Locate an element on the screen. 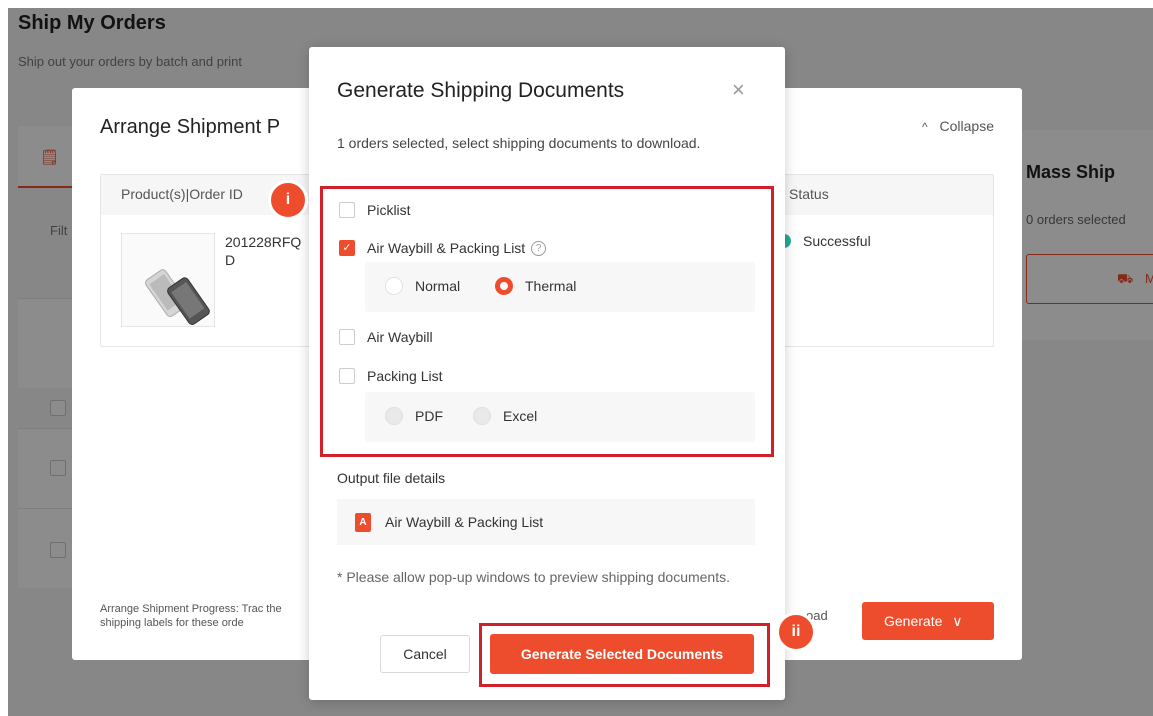 The height and width of the screenshot is (716, 1153). output-file-name: Air Waybill & Packing List is located at coordinates (464, 522).